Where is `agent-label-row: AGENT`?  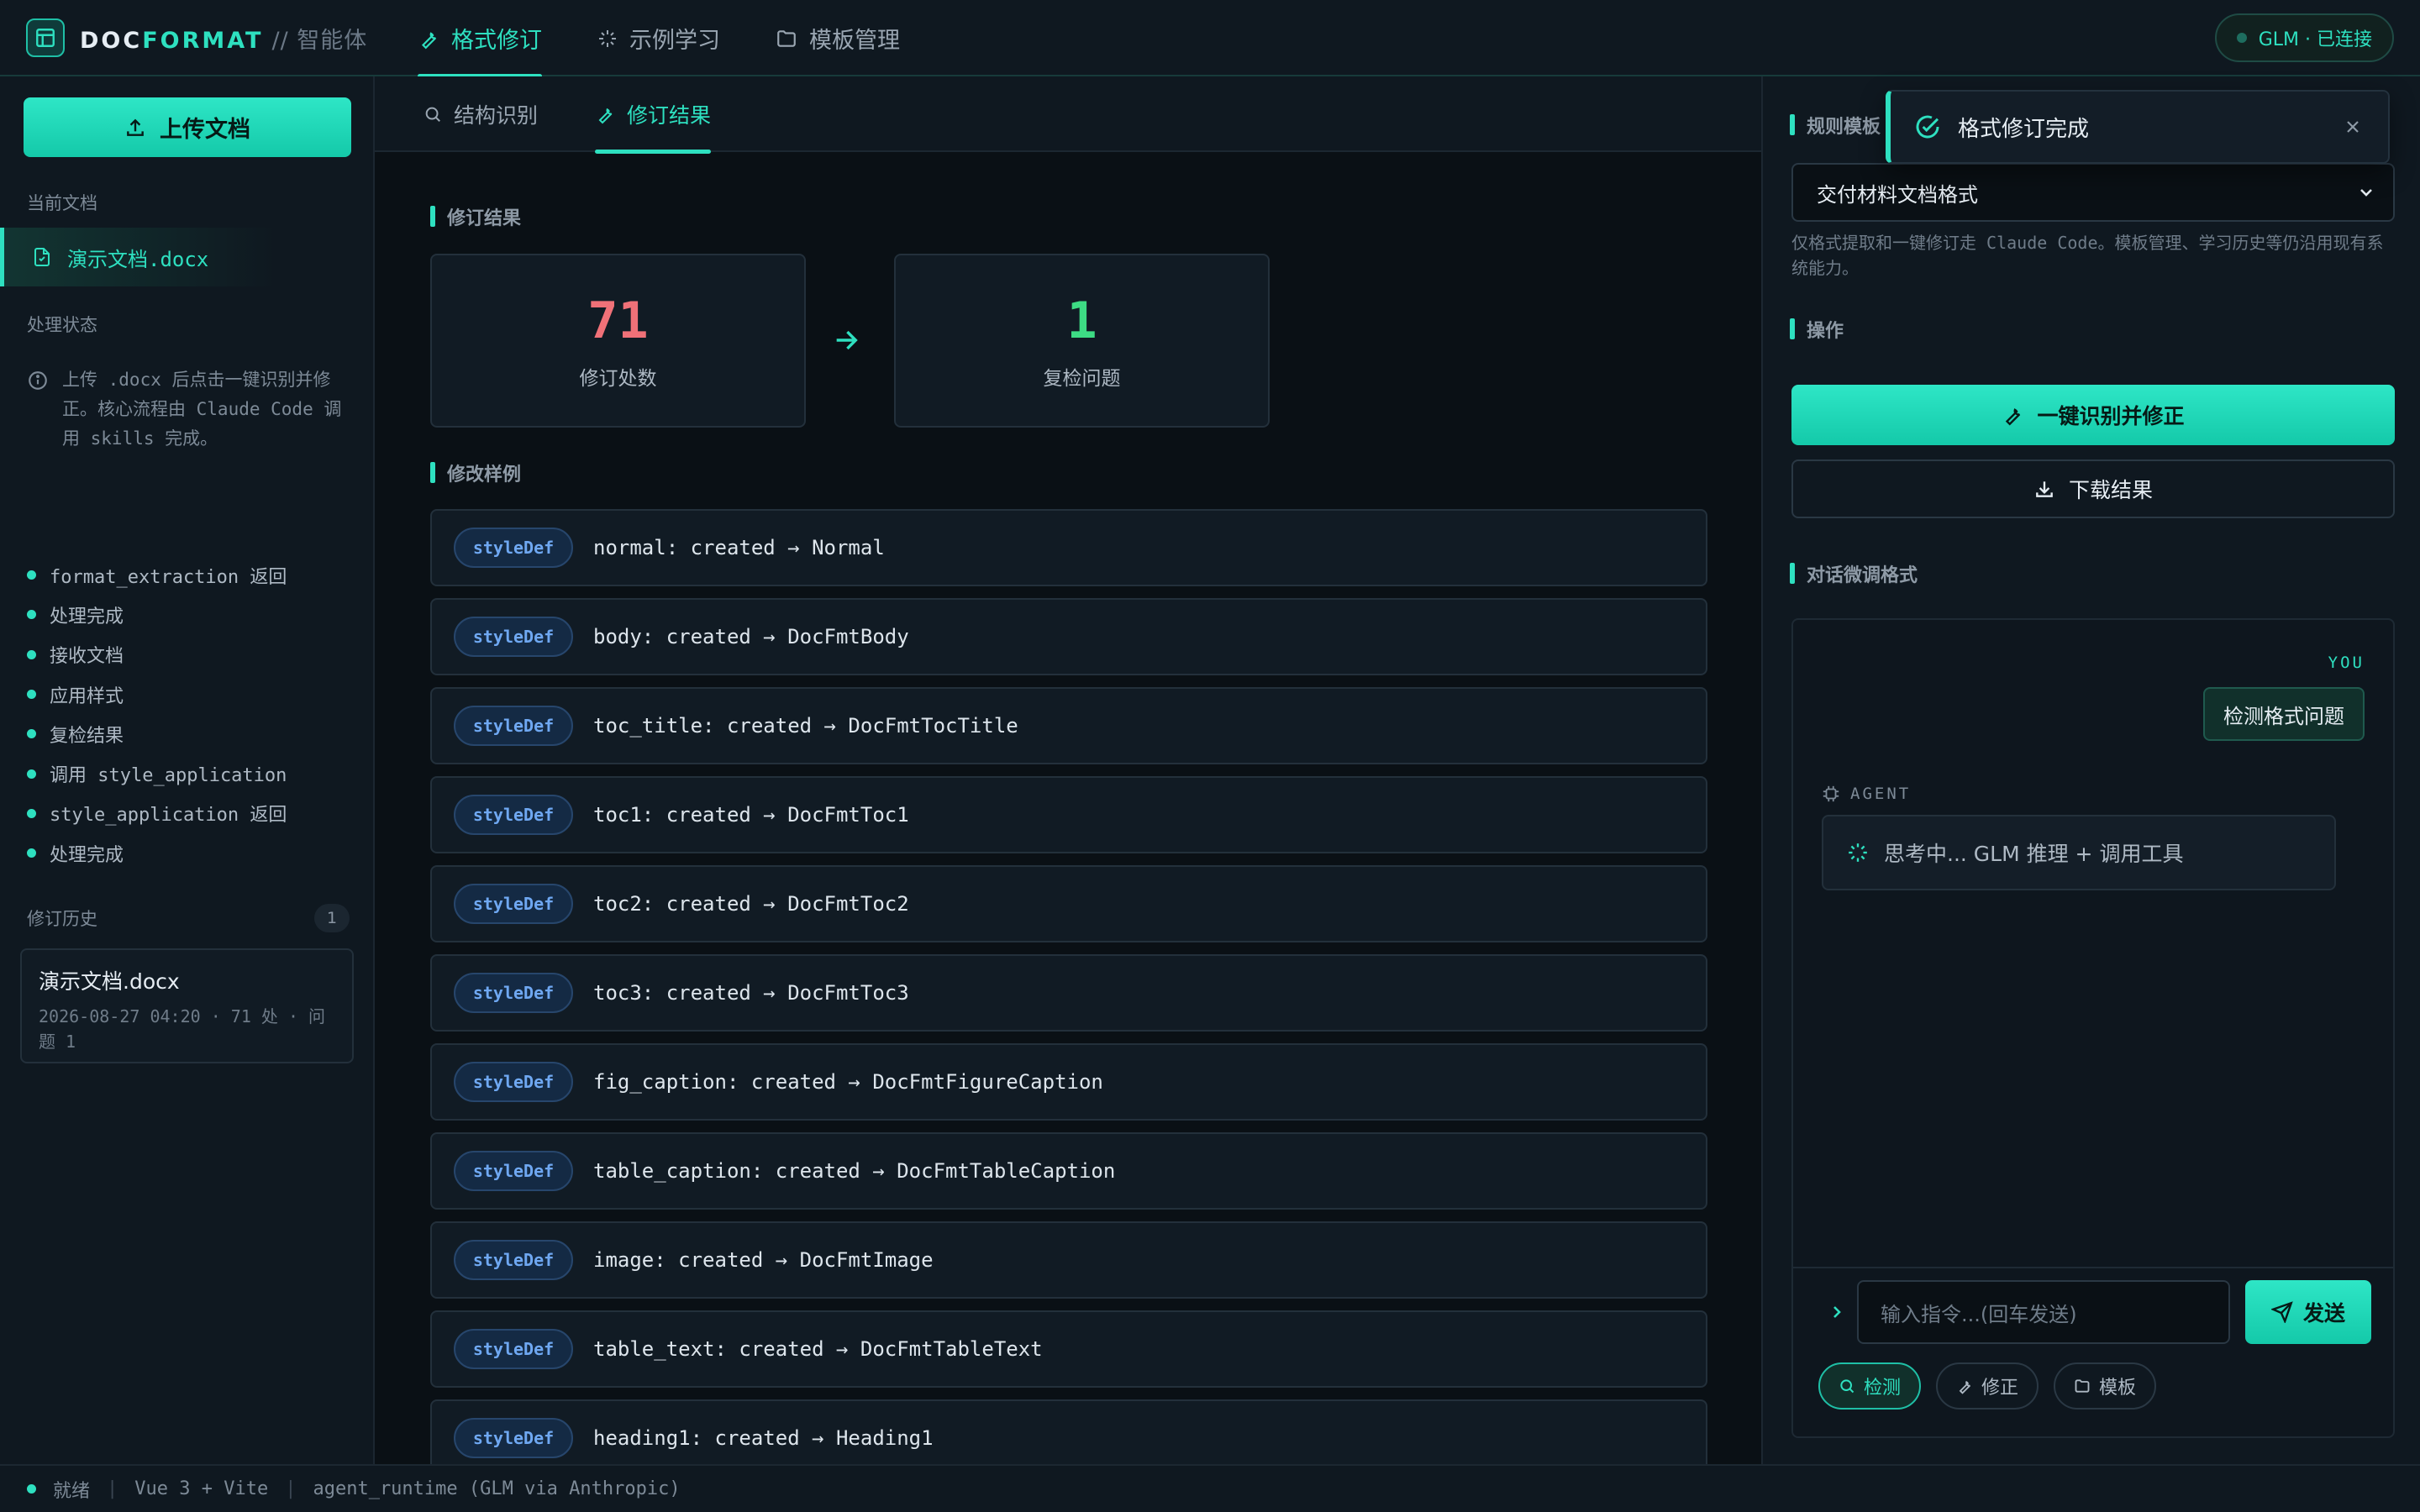 agent-label-row: AGENT is located at coordinates (1866, 794).